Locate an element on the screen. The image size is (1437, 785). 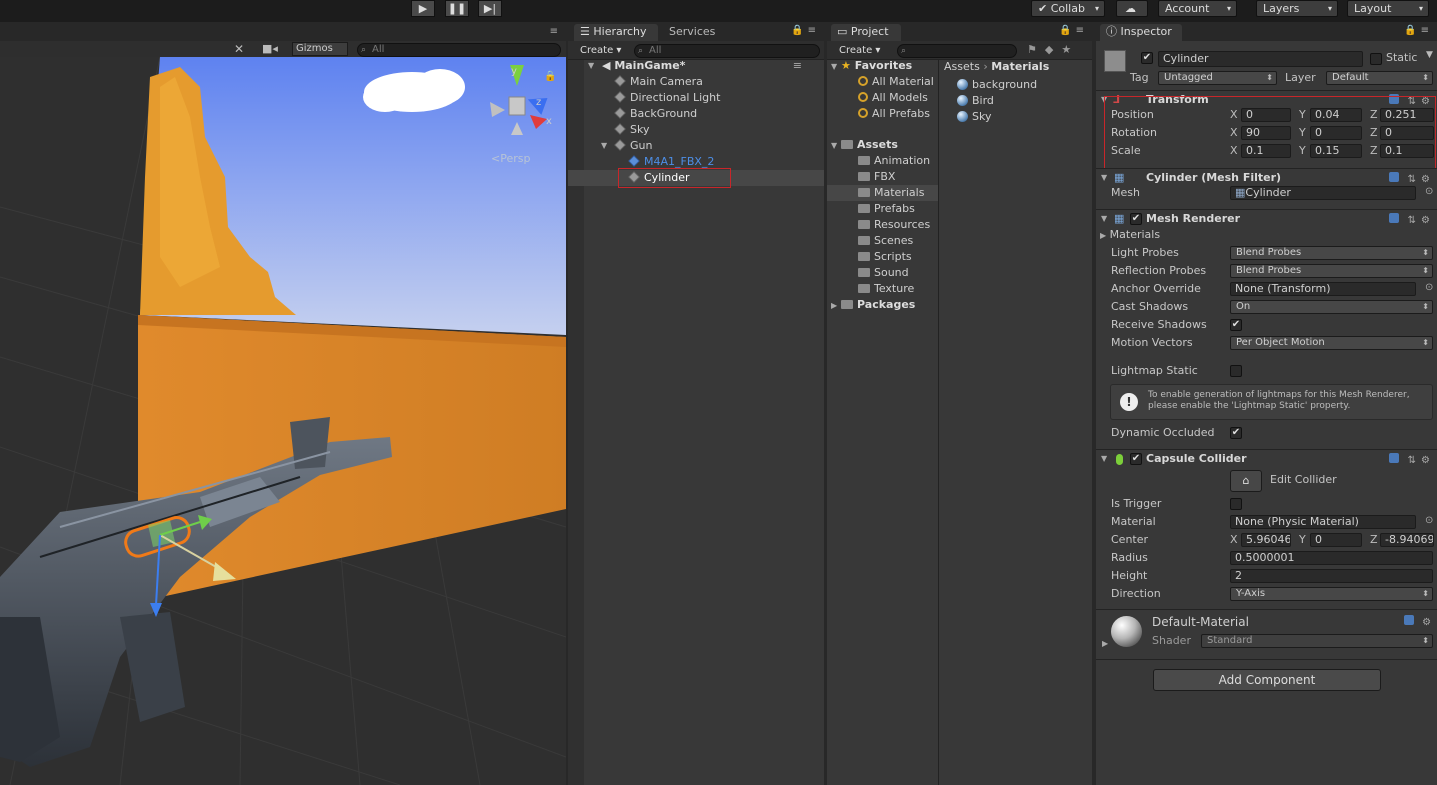
collab-button: ✔ Collab ▾ is located at coordinates (1068, 8).